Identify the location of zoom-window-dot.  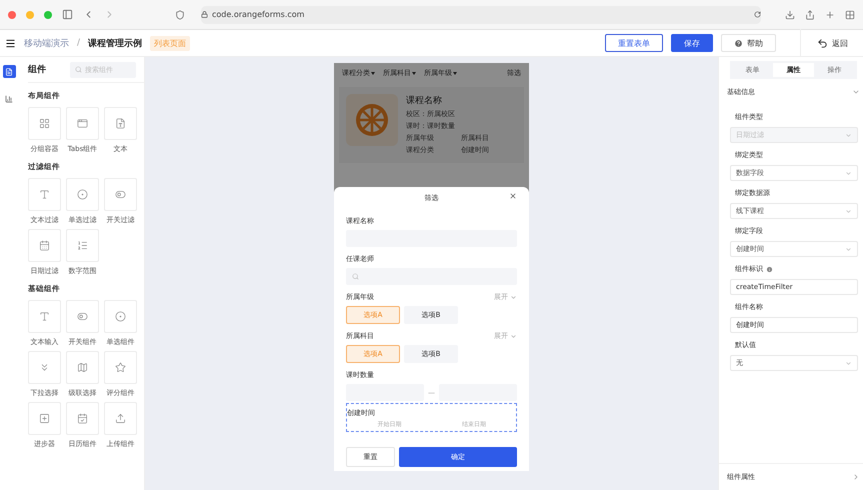
(48, 14).